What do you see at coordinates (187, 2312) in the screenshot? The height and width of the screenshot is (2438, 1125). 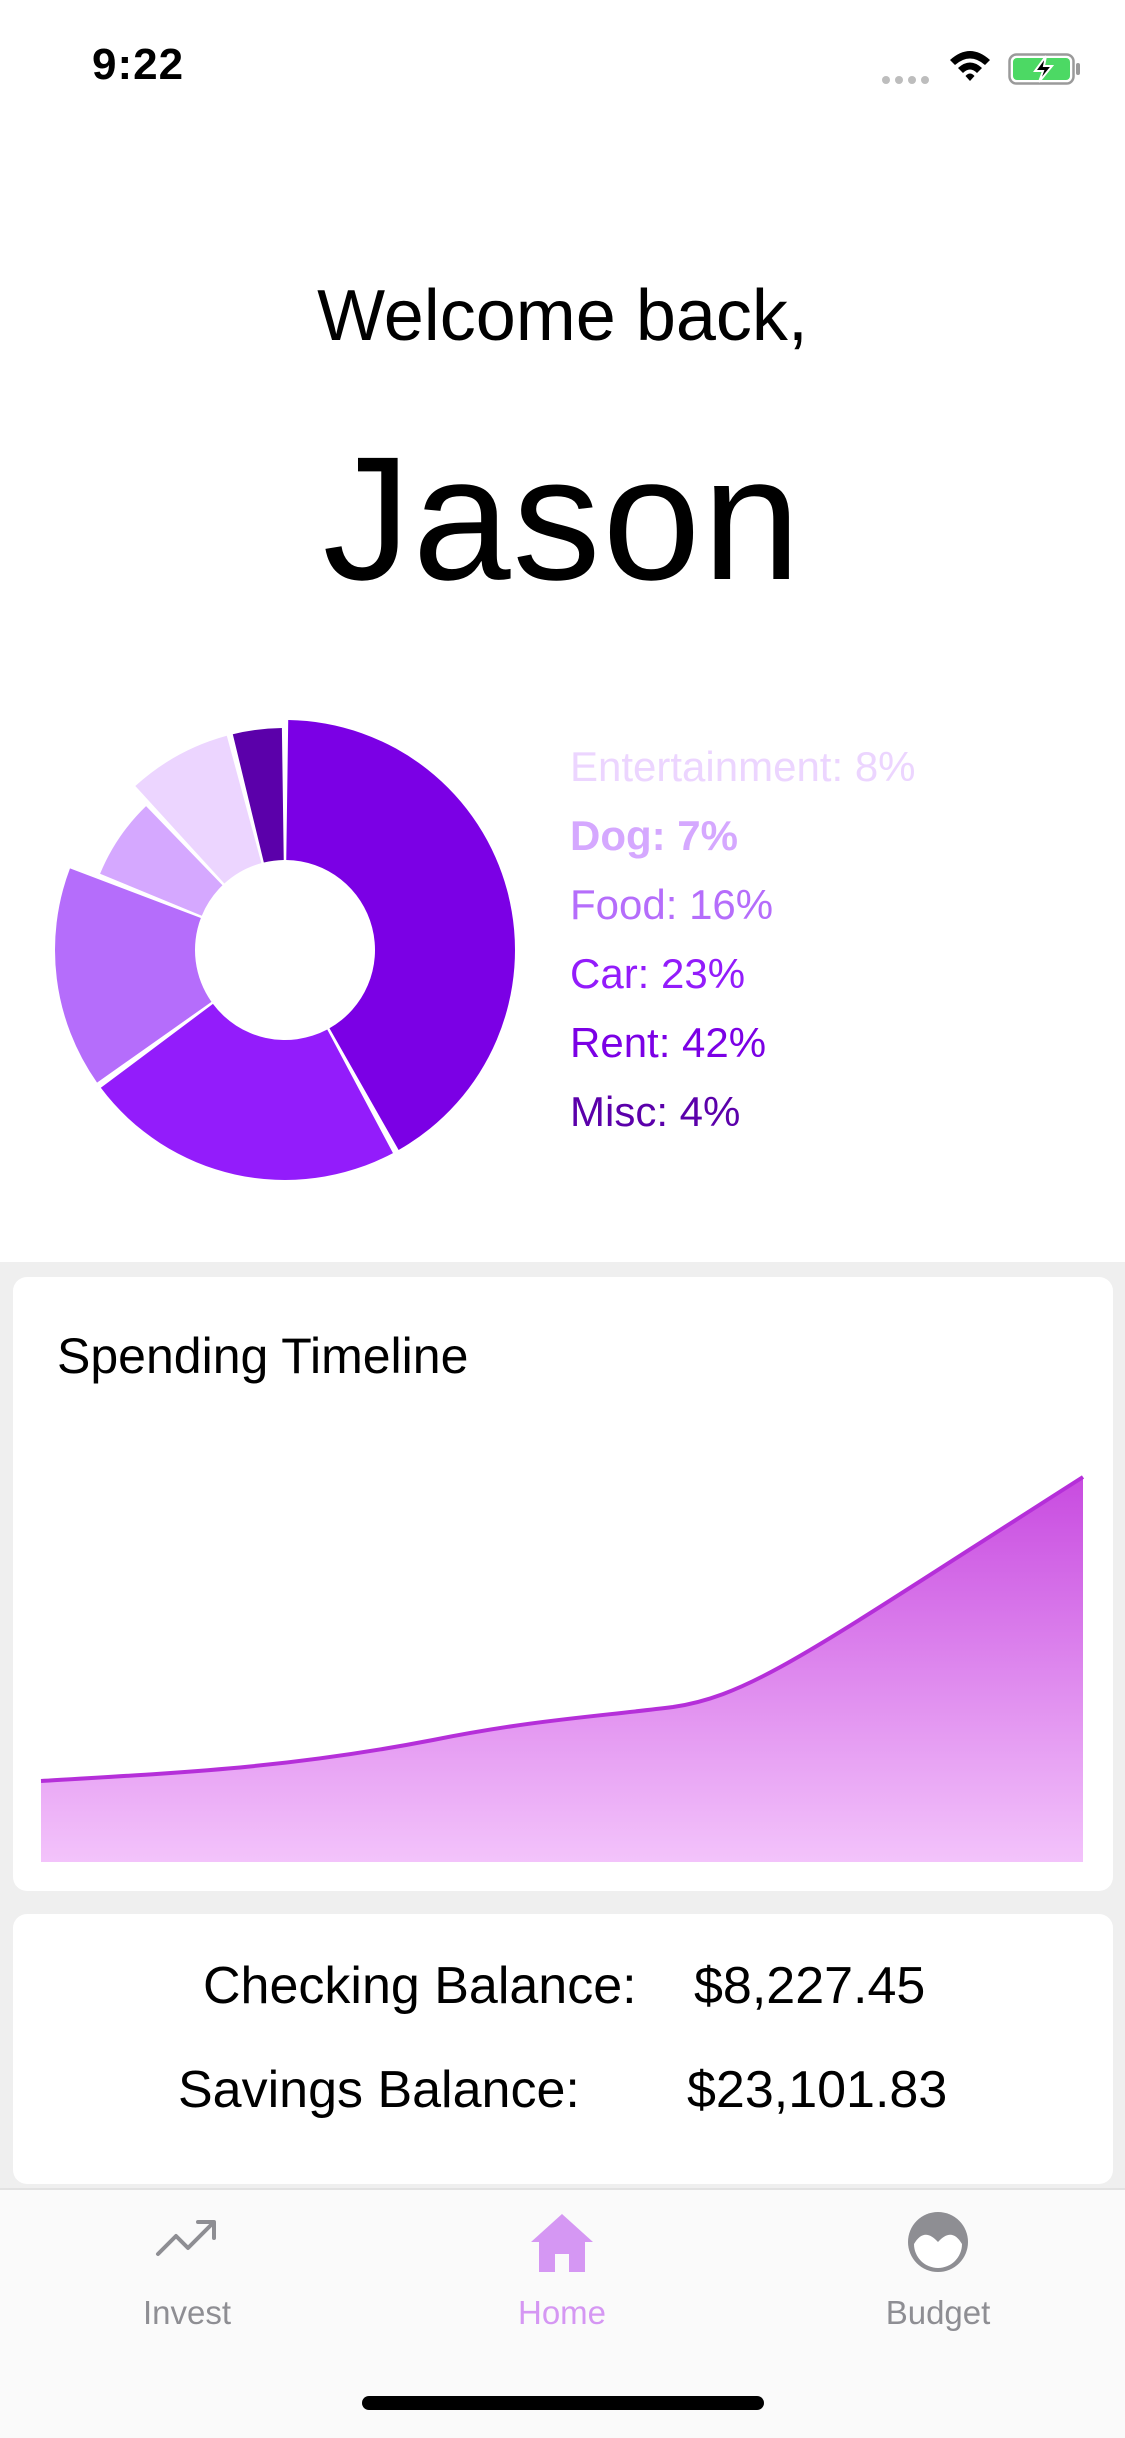 I see `tab-invest-label: Invest` at bounding box center [187, 2312].